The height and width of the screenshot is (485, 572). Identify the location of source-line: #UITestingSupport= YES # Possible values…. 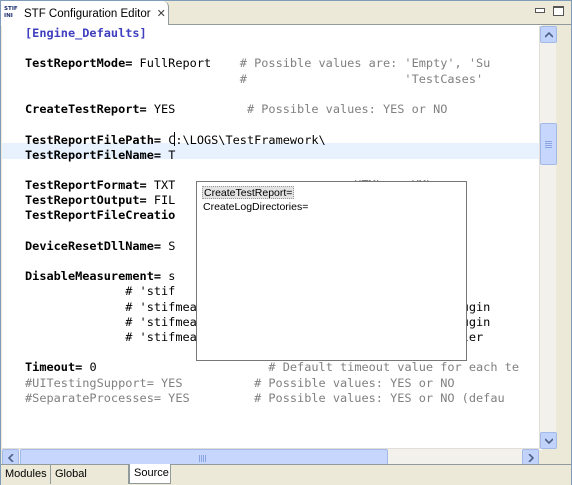
(240, 383).